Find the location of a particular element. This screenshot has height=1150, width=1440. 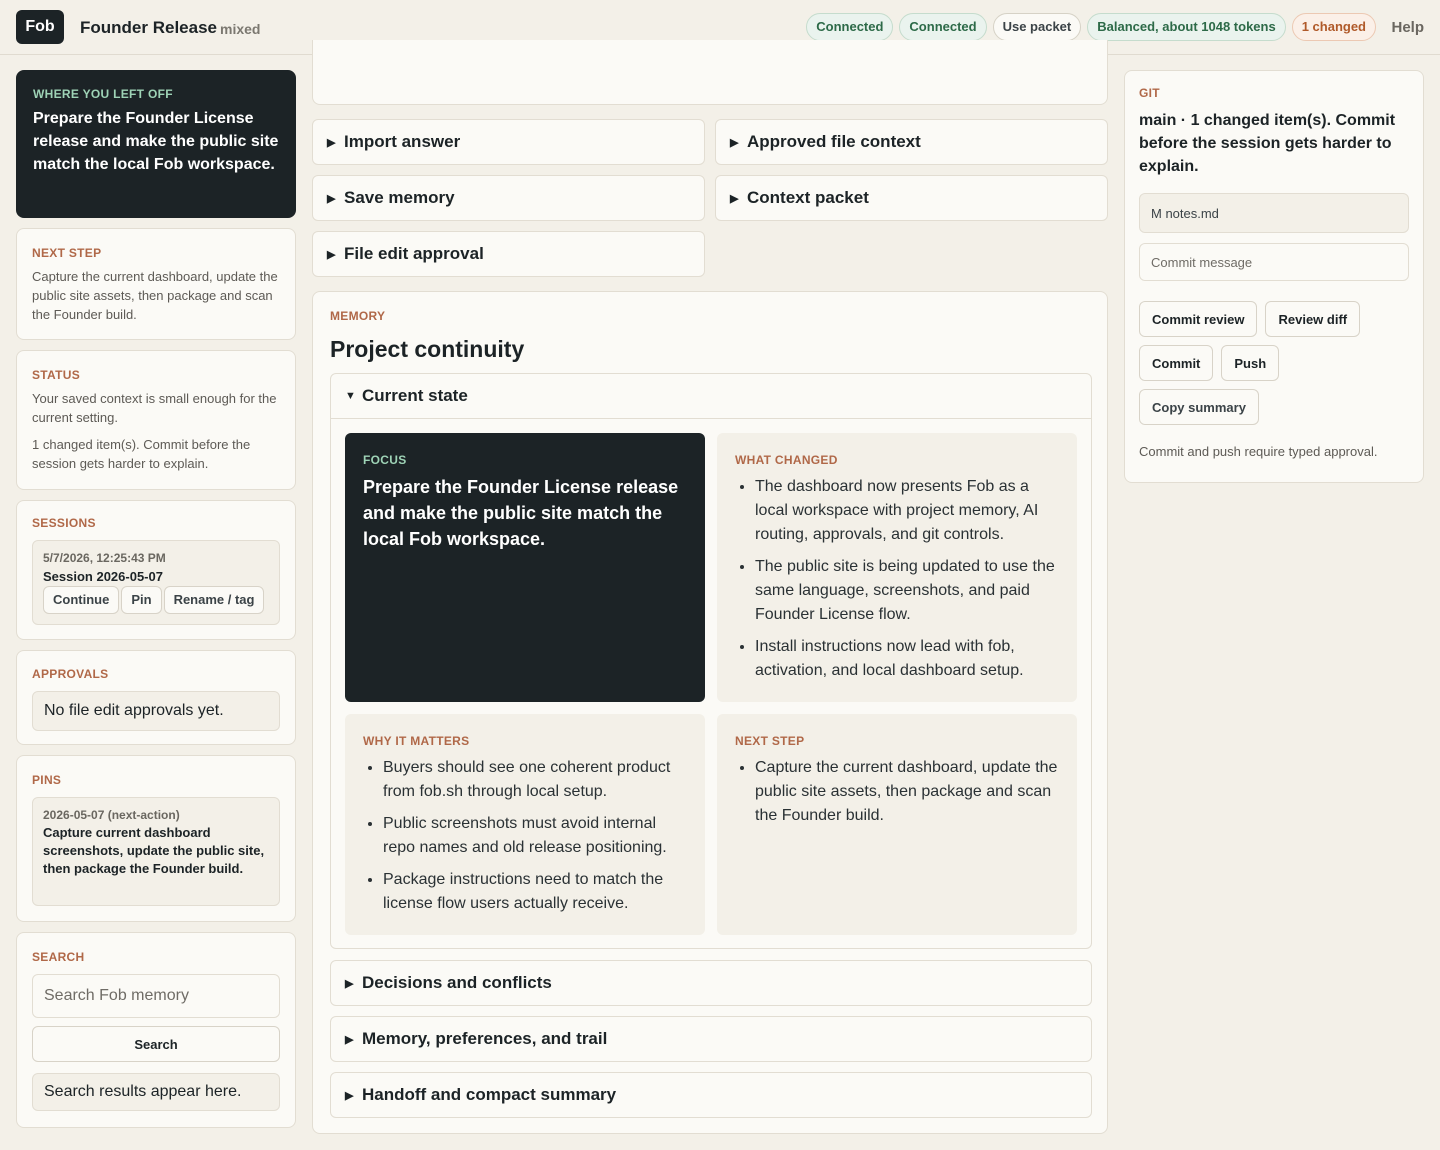

decisions-accordion: ▶ Decisions and conflicts is located at coordinates (711, 983).